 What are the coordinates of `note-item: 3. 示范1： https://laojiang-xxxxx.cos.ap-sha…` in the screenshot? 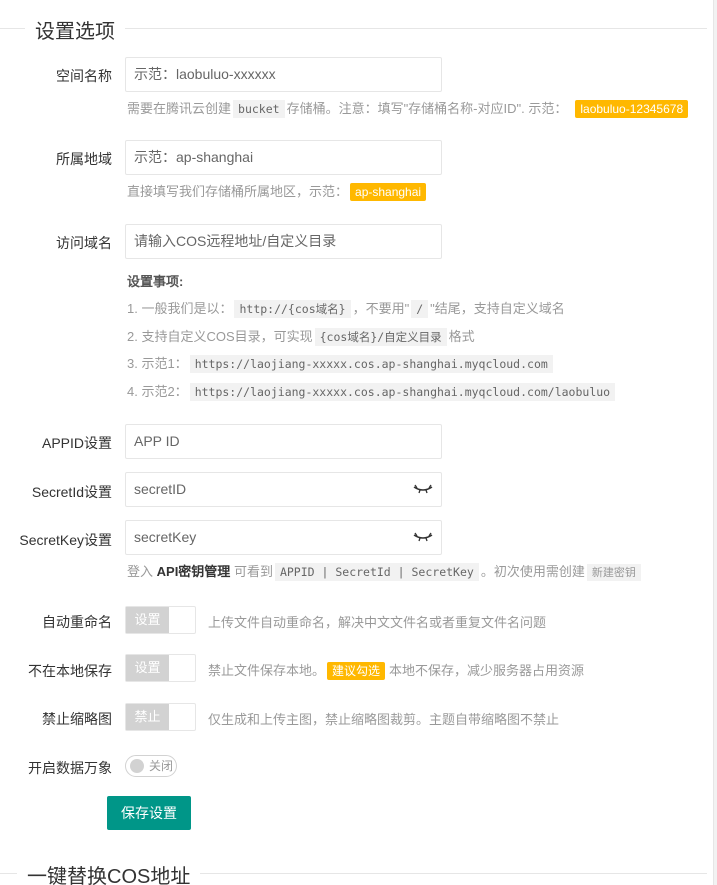 It's located at (341, 363).